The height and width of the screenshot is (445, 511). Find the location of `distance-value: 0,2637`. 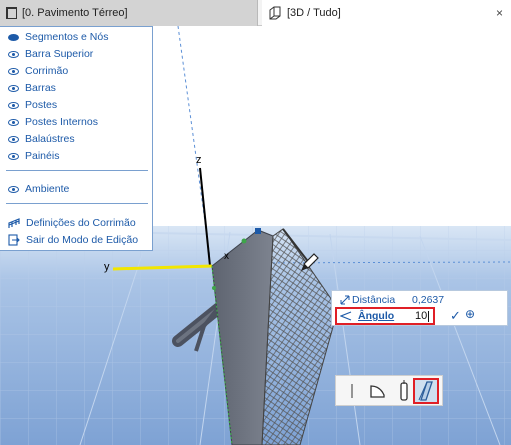

distance-value: 0,2637 is located at coordinates (428, 300).